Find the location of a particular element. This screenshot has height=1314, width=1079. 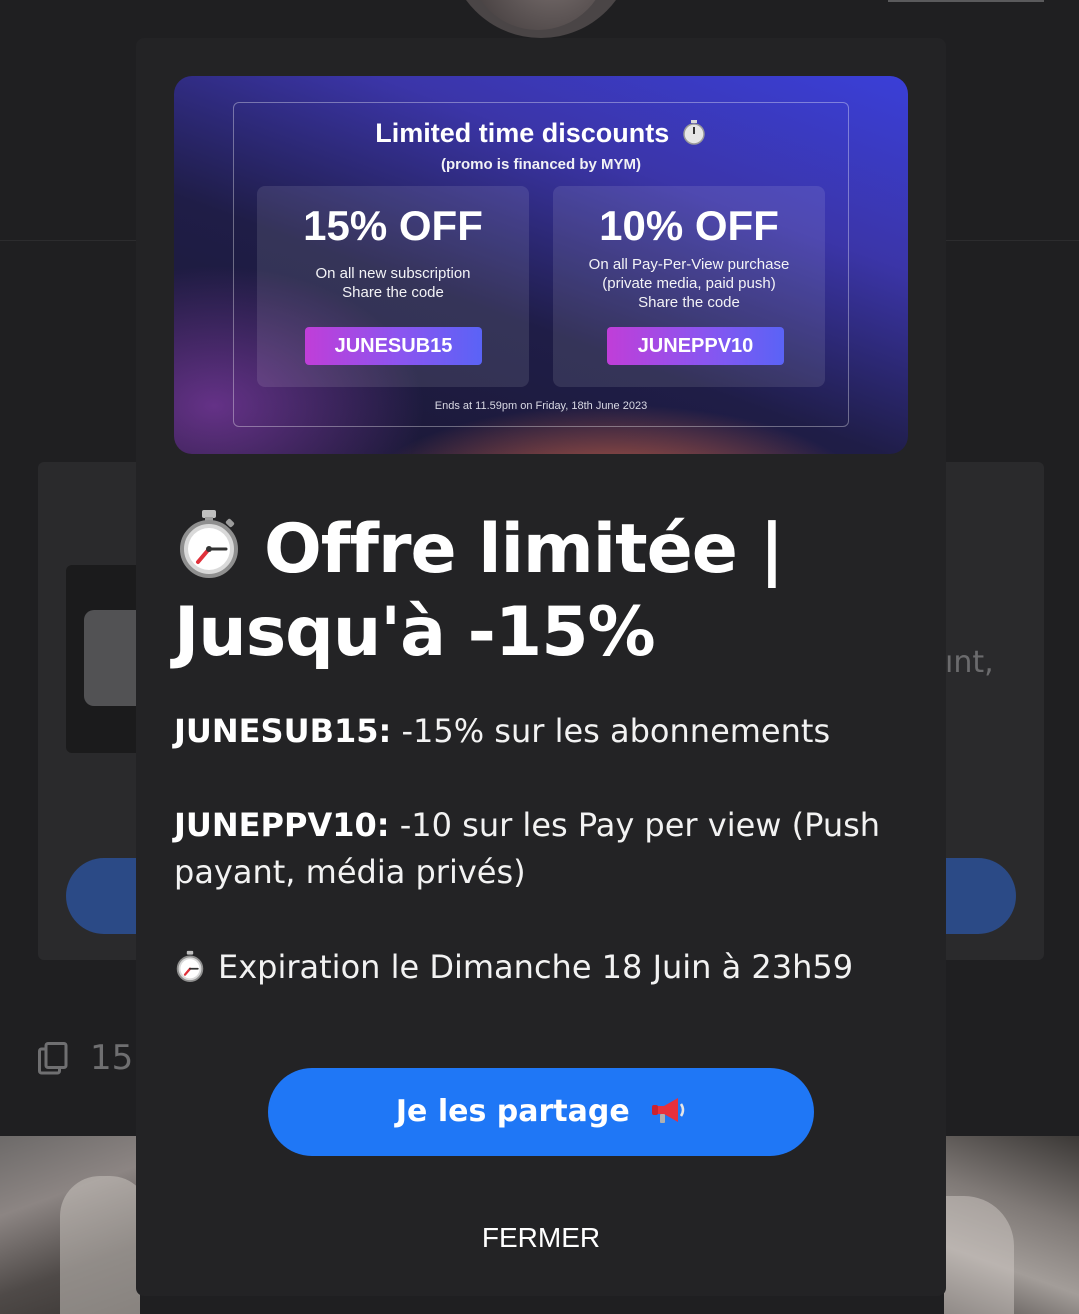

subscription-code: JUNESUB15: is located at coordinates (283, 731).